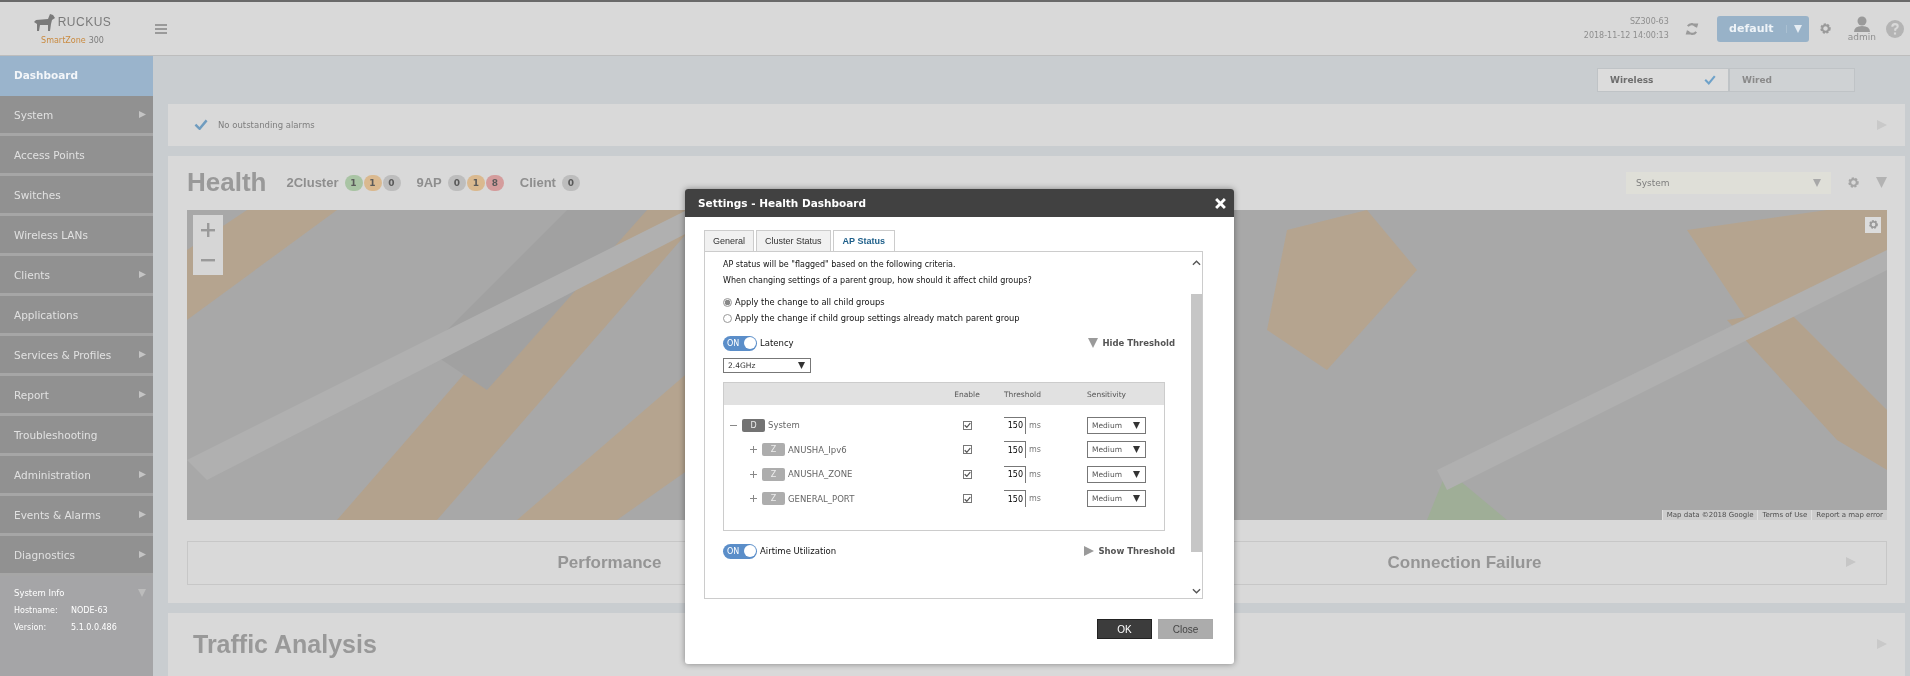 This screenshot has width=1910, height=676. What do you see at coordinates (208, 259) in the screenshot?
I see `minus-icon` at bounding box center [208, 259].